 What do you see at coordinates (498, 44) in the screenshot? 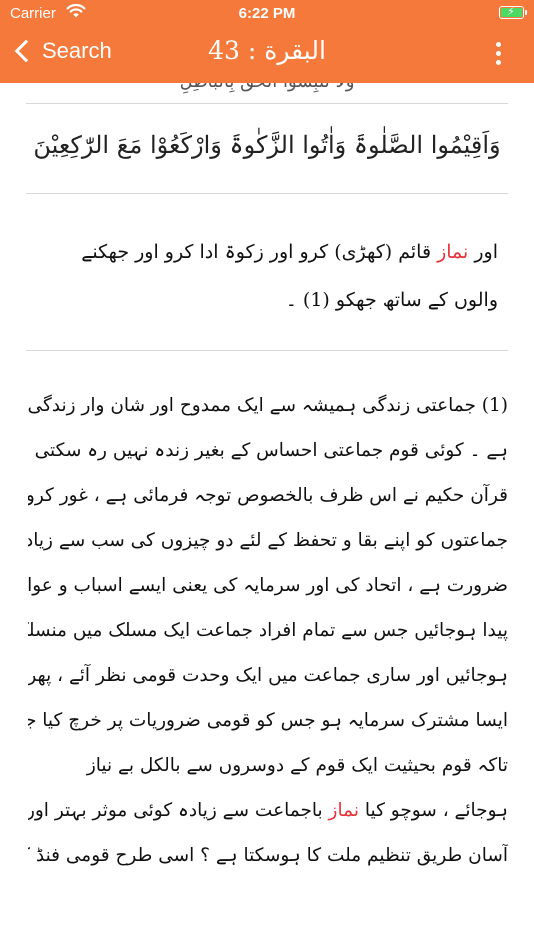
I see `more-vertical-icon` at bounding box center [498, 44].